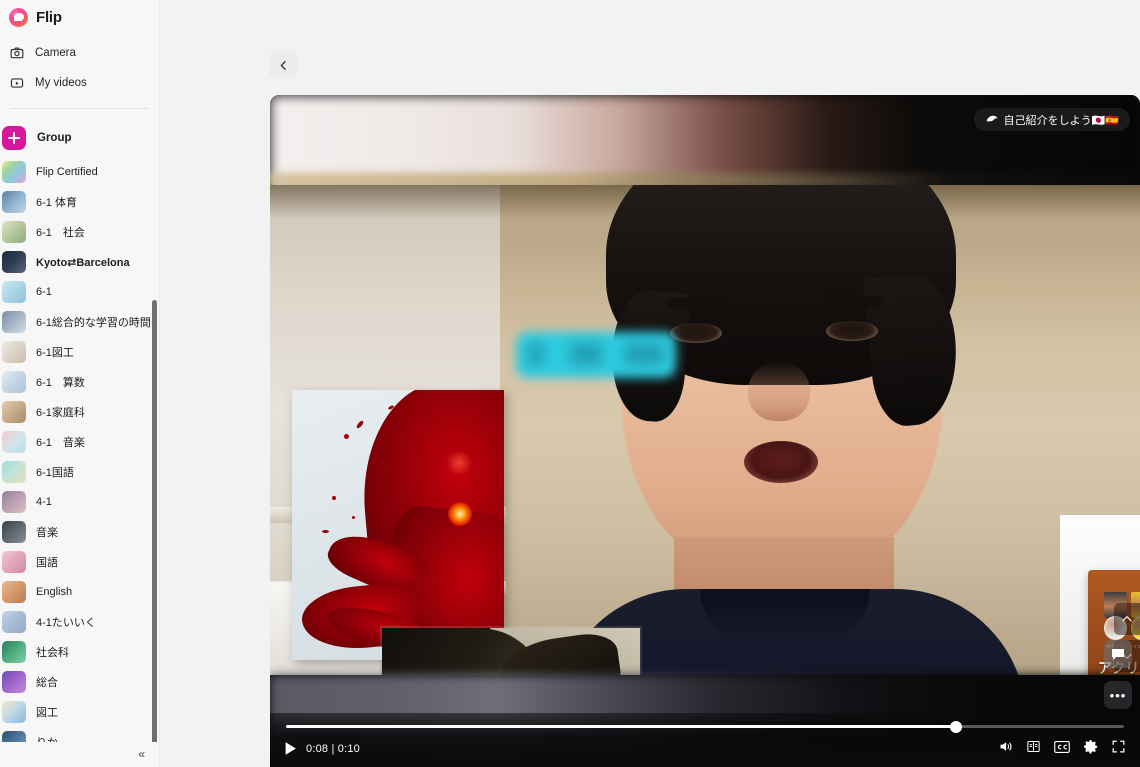  Describe the element at coordinates (79, 472) in the screenshot. I see `sidebar-group-item: 6-1国語` at that location.